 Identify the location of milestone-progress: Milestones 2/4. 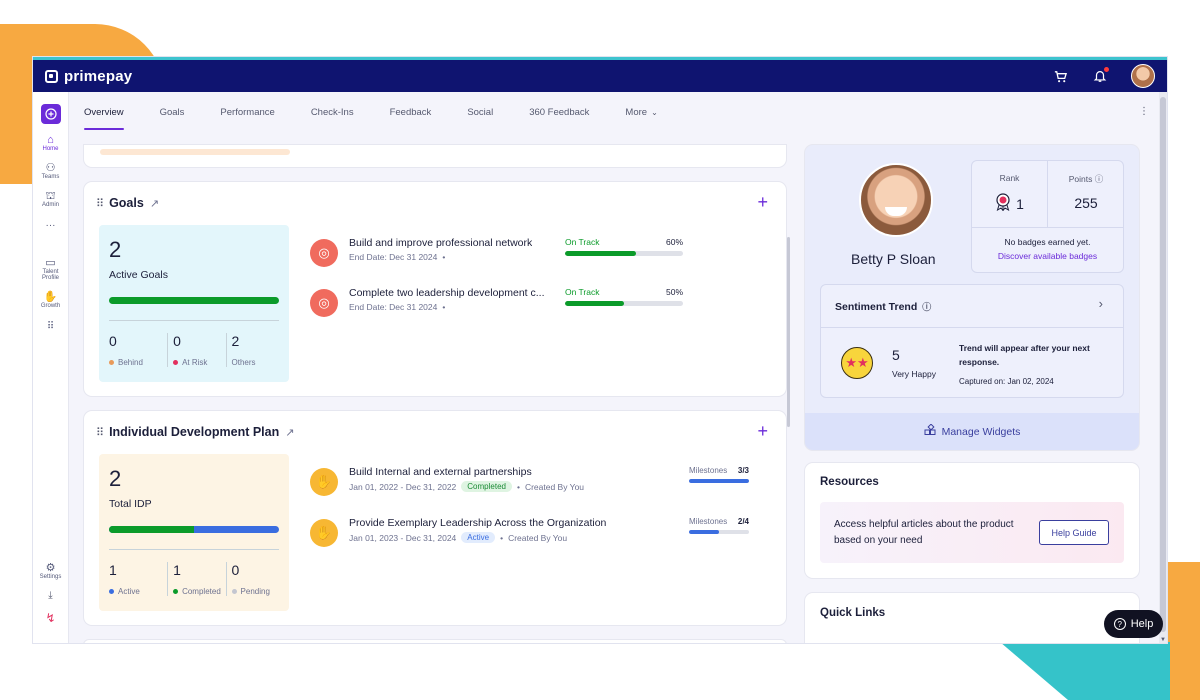
(719, 525).